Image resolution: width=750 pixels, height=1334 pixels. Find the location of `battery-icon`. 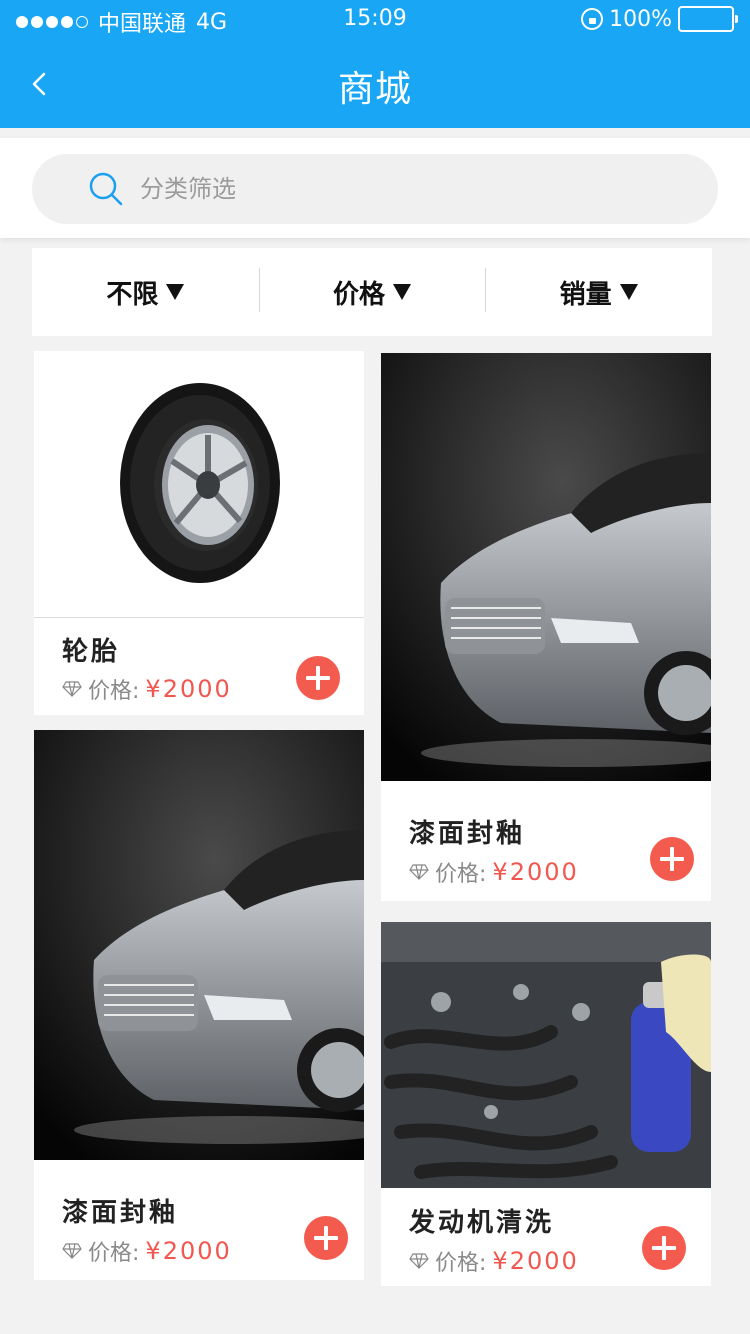

battery-icon is located at coordinates (708, 19).